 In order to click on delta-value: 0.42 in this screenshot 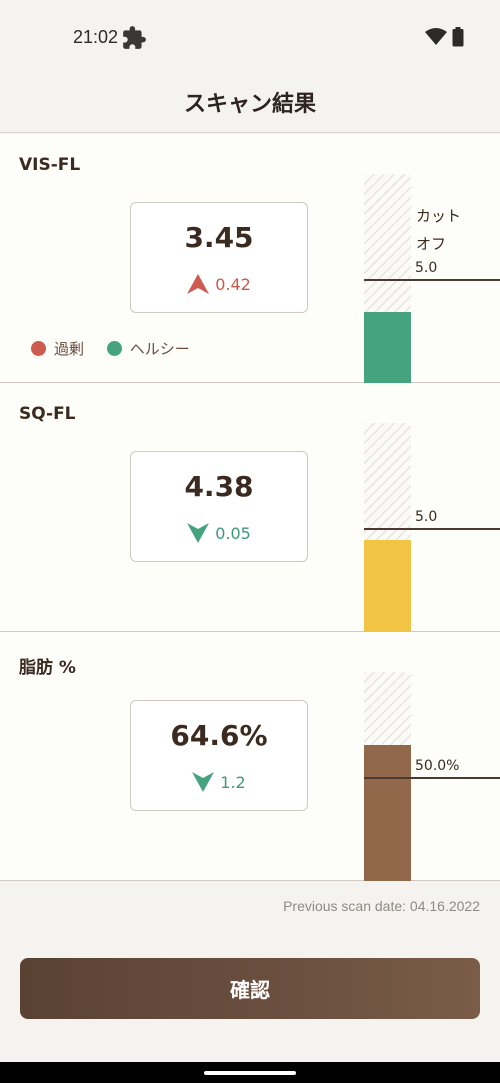, I will do `click(233, 284)`.